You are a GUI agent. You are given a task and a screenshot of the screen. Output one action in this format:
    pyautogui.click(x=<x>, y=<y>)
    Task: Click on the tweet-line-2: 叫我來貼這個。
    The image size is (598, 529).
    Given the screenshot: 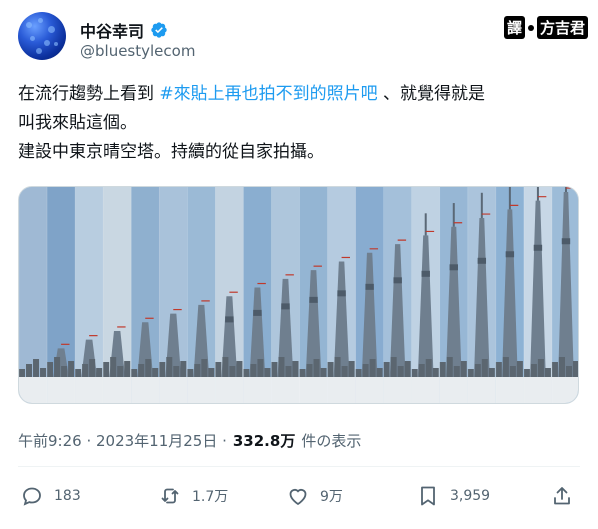 What is the action you would take?
    pyautogui.click(x=77, y=123)
    